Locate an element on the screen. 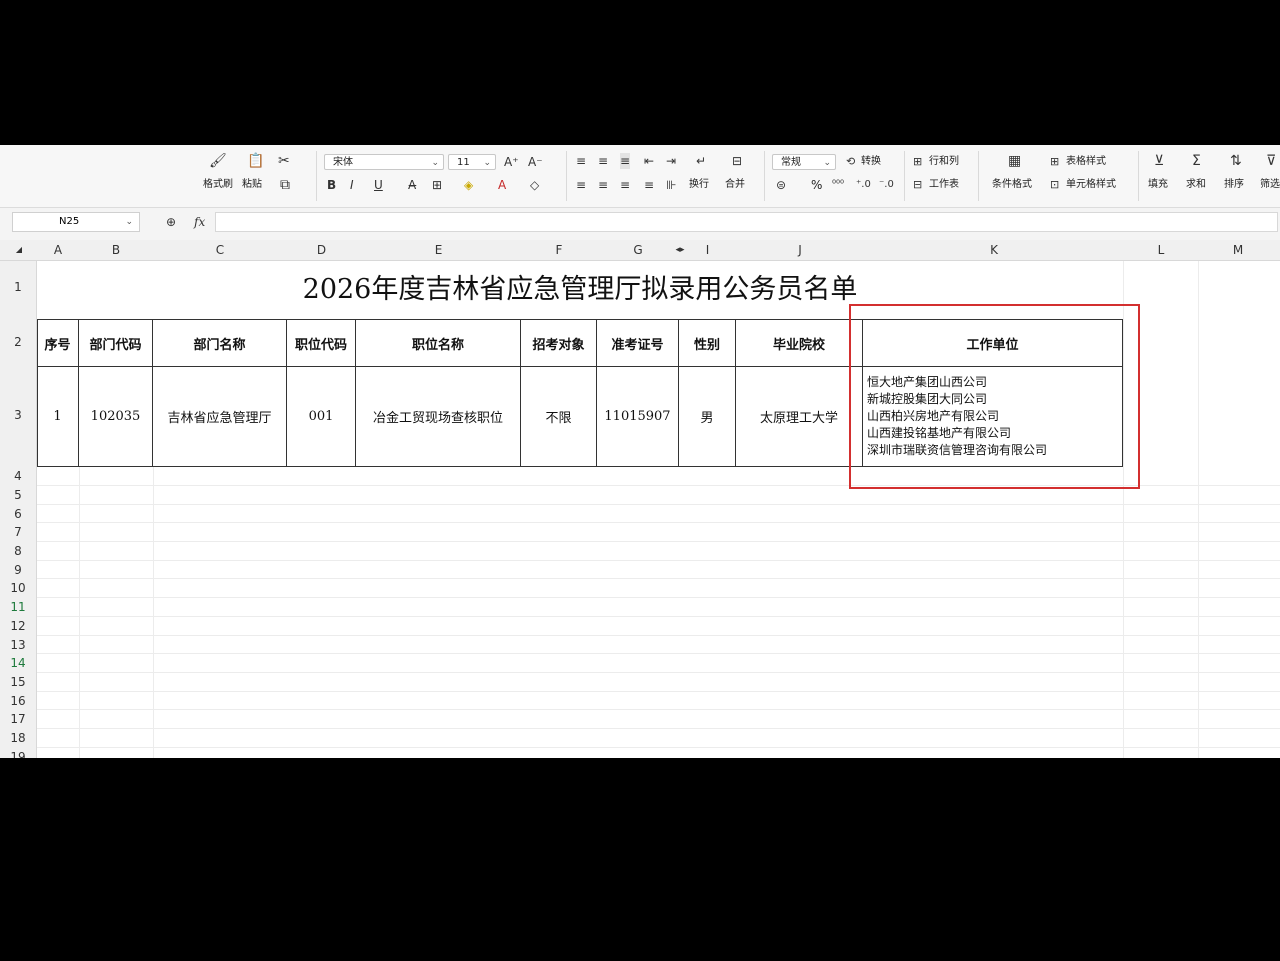 This screenshot has height=961, width=1280. row-header: 19 is located at coordinates (18, 754).